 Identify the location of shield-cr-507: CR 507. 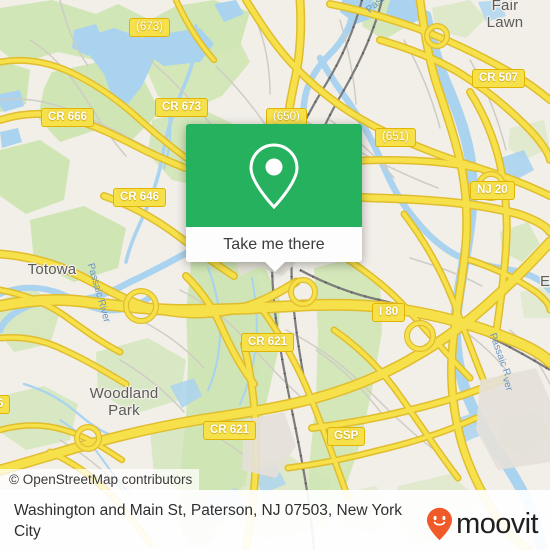
(498, 78).